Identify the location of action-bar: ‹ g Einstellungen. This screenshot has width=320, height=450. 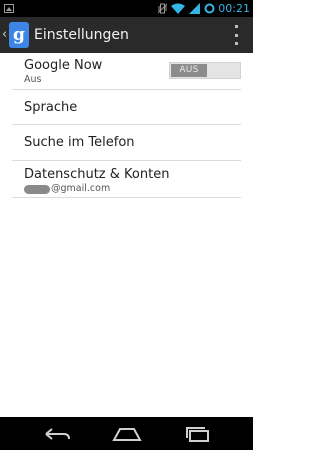
(126, 35).